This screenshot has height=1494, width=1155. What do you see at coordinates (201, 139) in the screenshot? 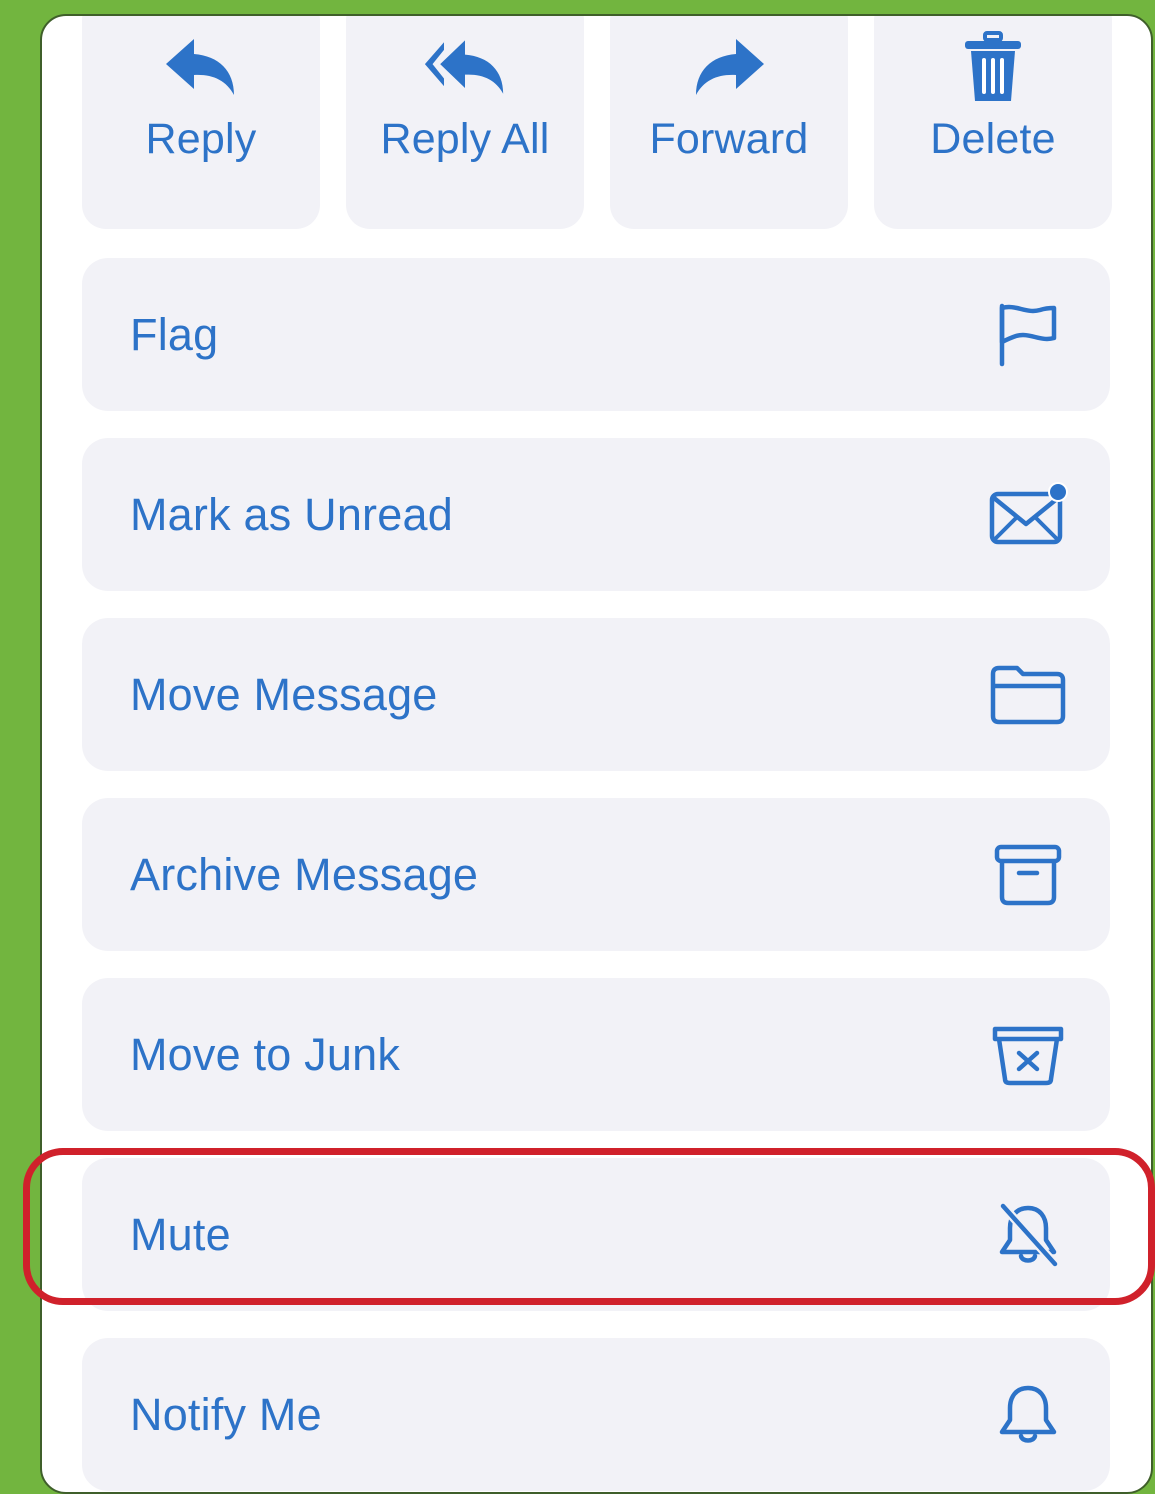
I see `reply-label: Reply` at bounding box center [201, 139].